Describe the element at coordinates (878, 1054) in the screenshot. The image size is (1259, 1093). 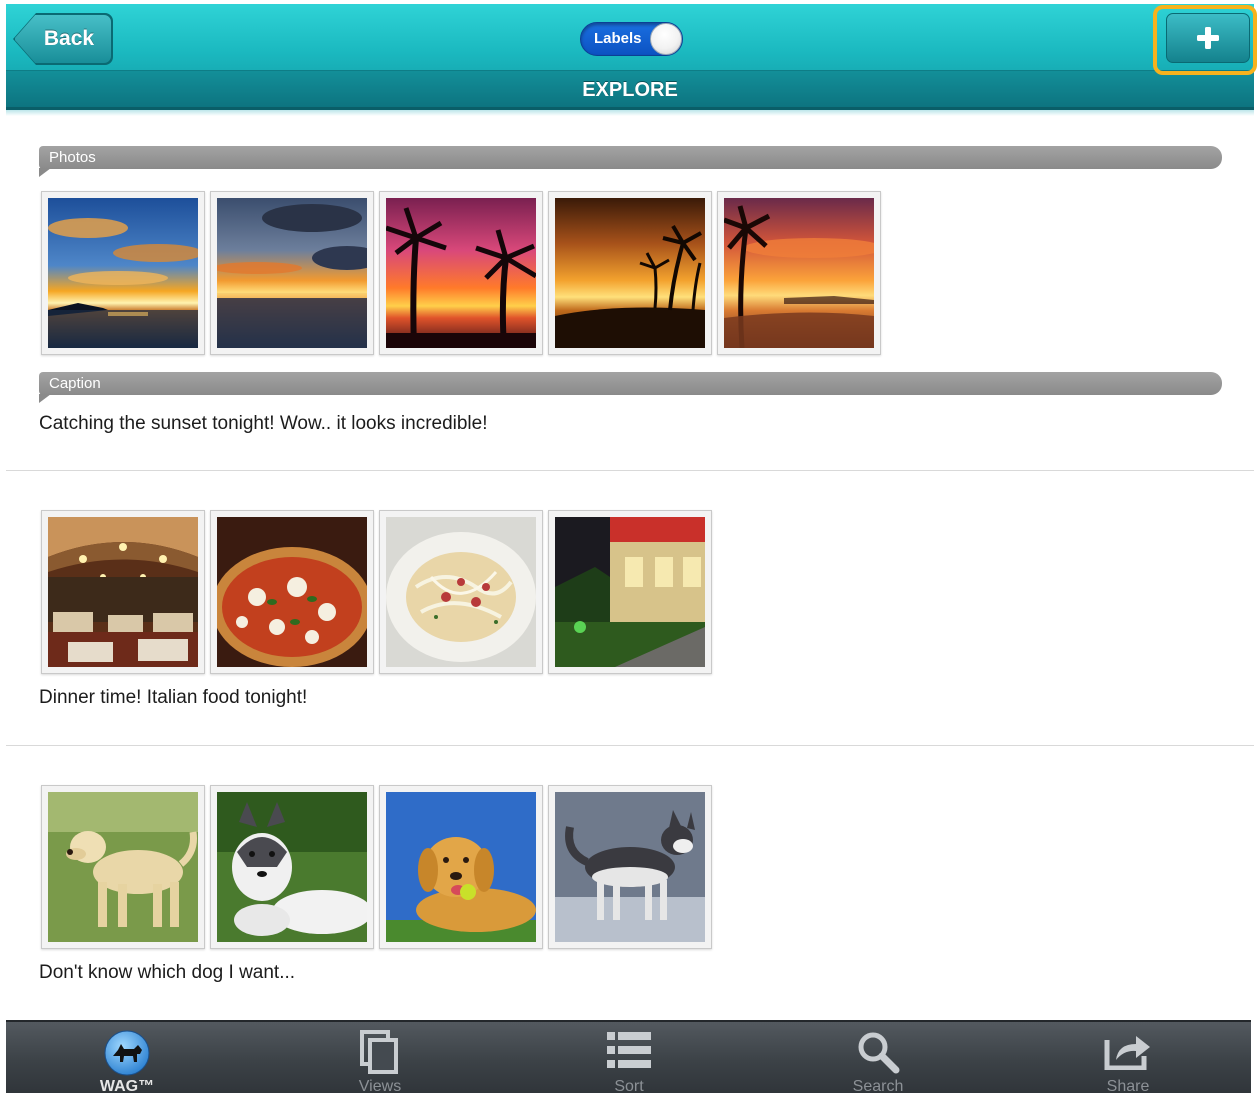
I see `search-icon` at that location.